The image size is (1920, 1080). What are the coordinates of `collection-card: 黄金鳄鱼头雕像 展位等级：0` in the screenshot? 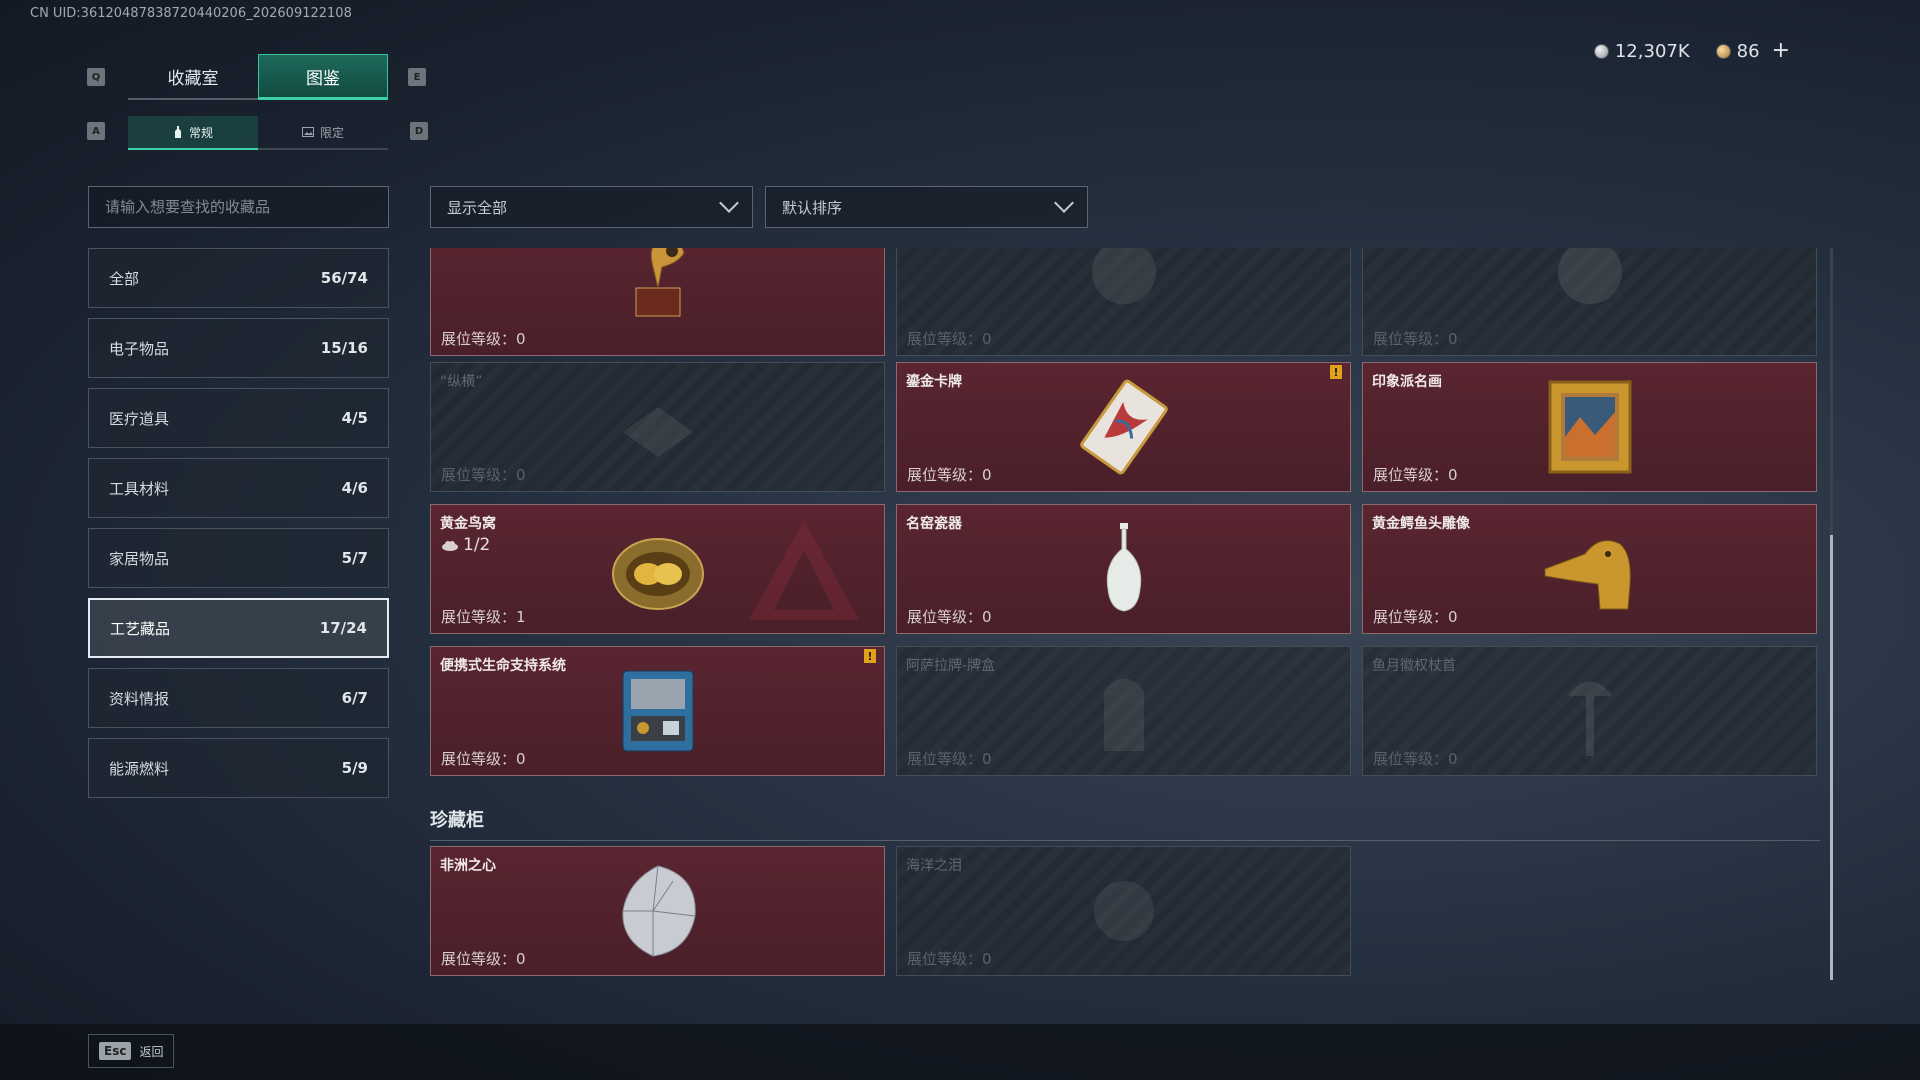 It's located at (1589, 569).